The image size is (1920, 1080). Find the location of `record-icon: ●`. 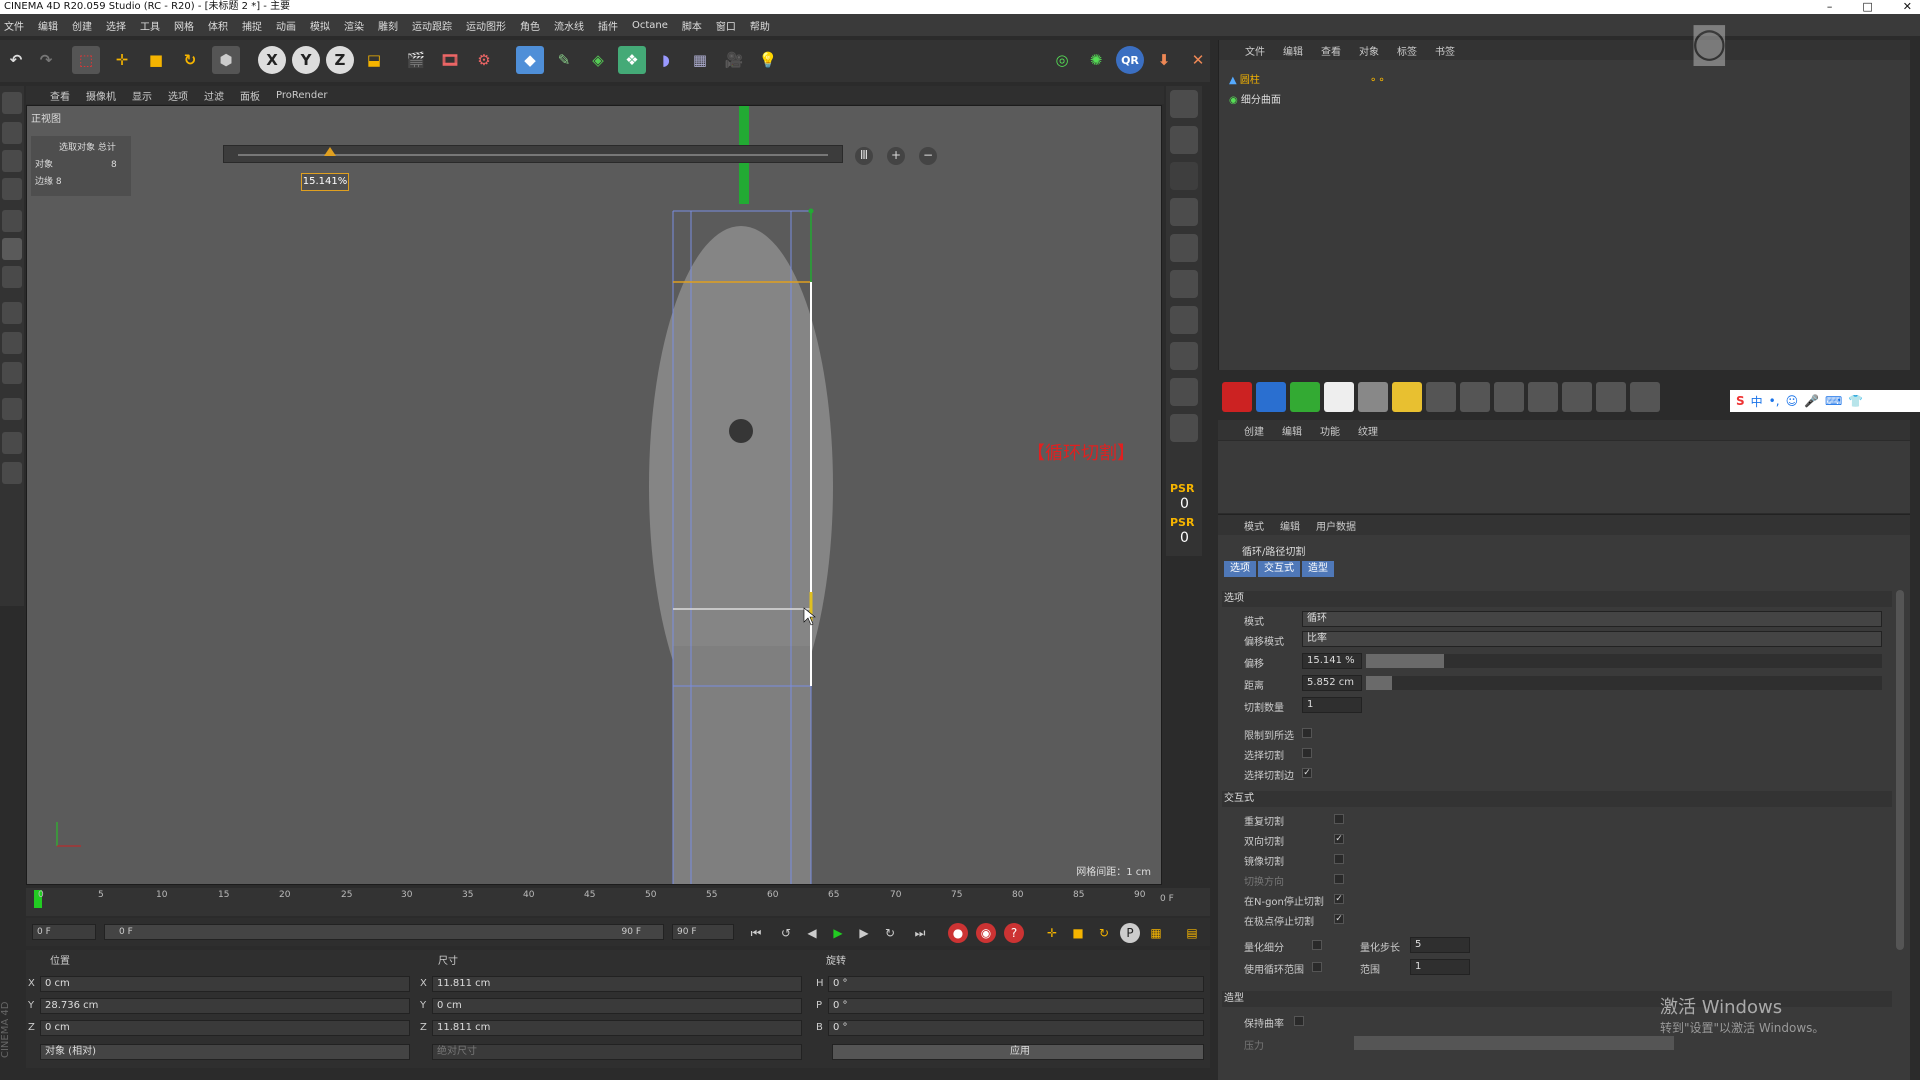

record-icon: ● is located at coordinates (958, 933).